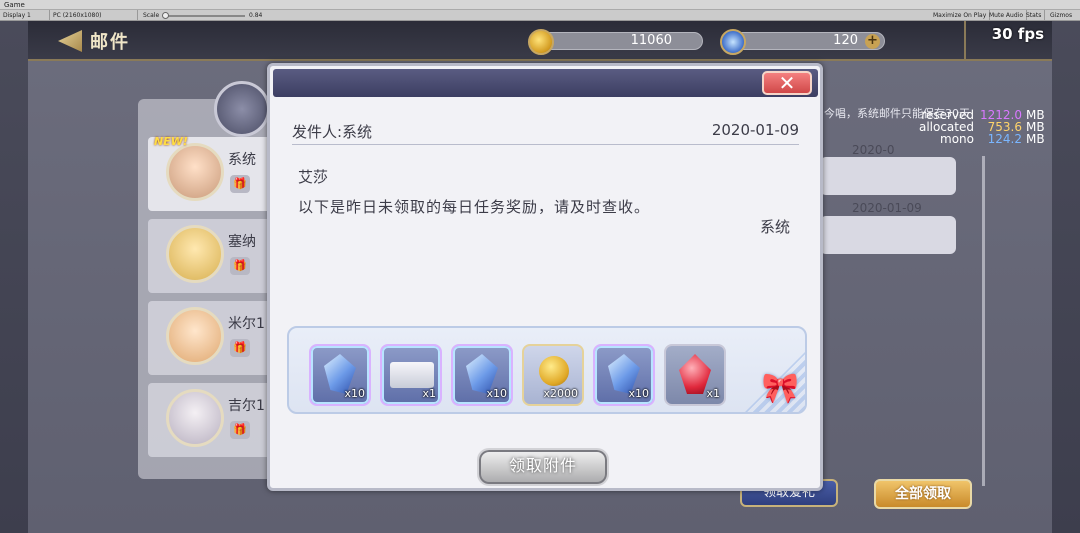 The width and height of the screenshot is (1080, 533). I want to click on new-badge: NEW!, so click(171, 141).